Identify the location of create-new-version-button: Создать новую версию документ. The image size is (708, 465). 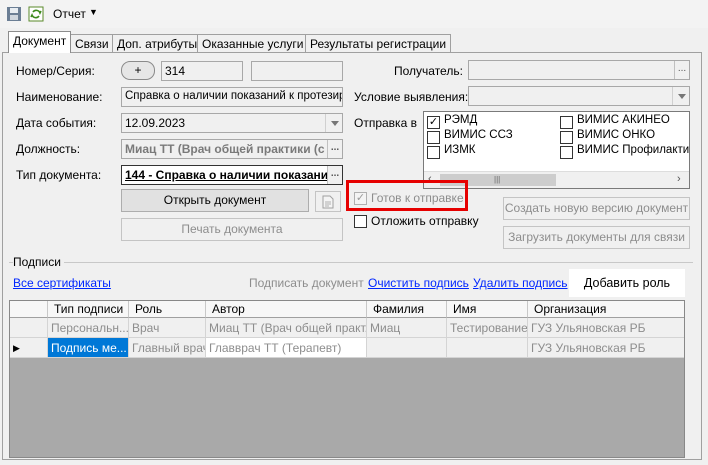
(596, 208).